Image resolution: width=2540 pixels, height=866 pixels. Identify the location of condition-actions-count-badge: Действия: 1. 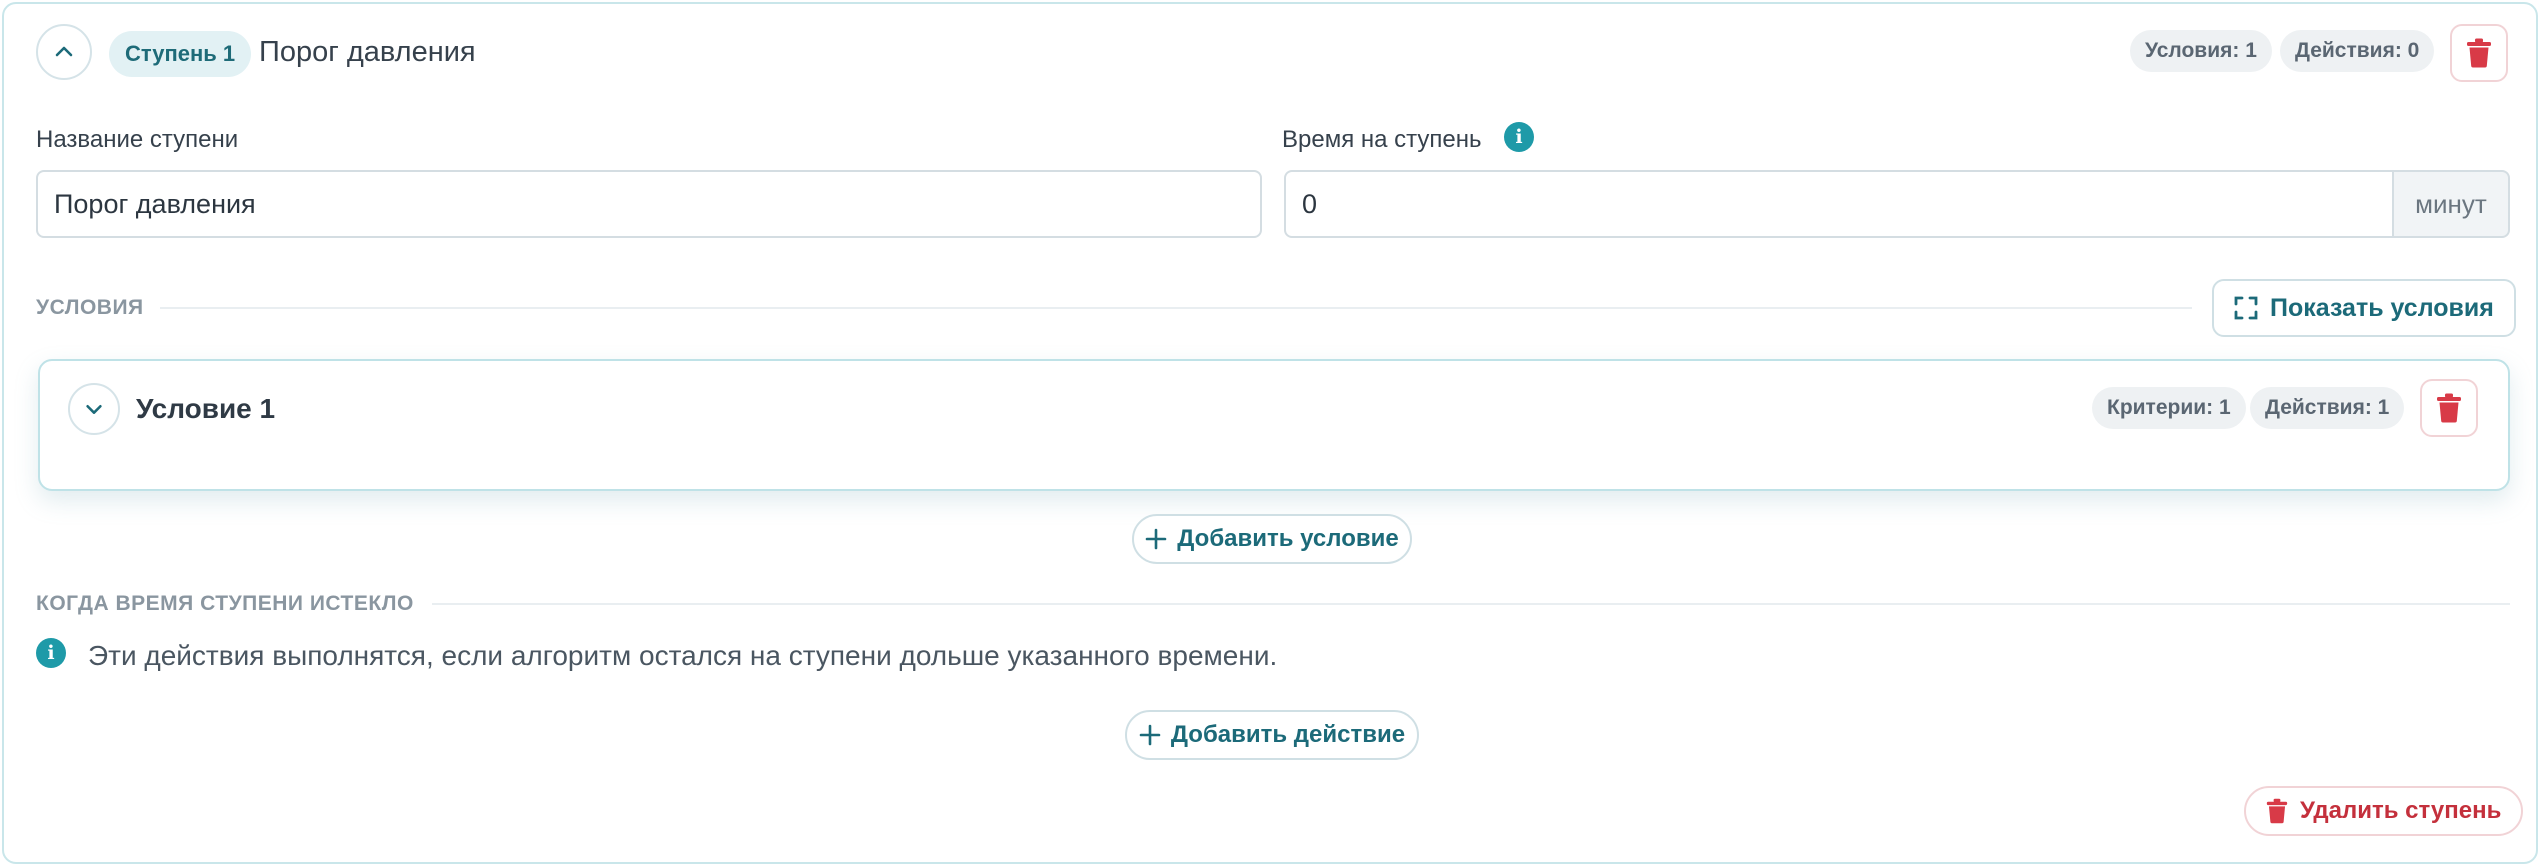
(2327, 408).